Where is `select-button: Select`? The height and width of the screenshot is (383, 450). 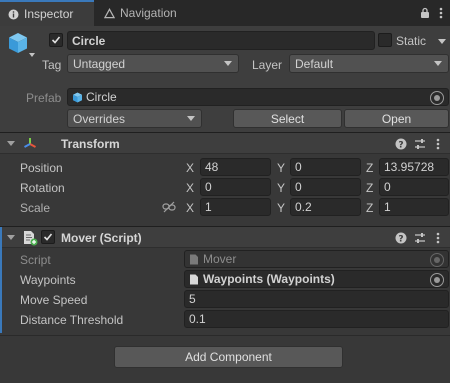 select-button: Select is located at coordinates (287, 118).